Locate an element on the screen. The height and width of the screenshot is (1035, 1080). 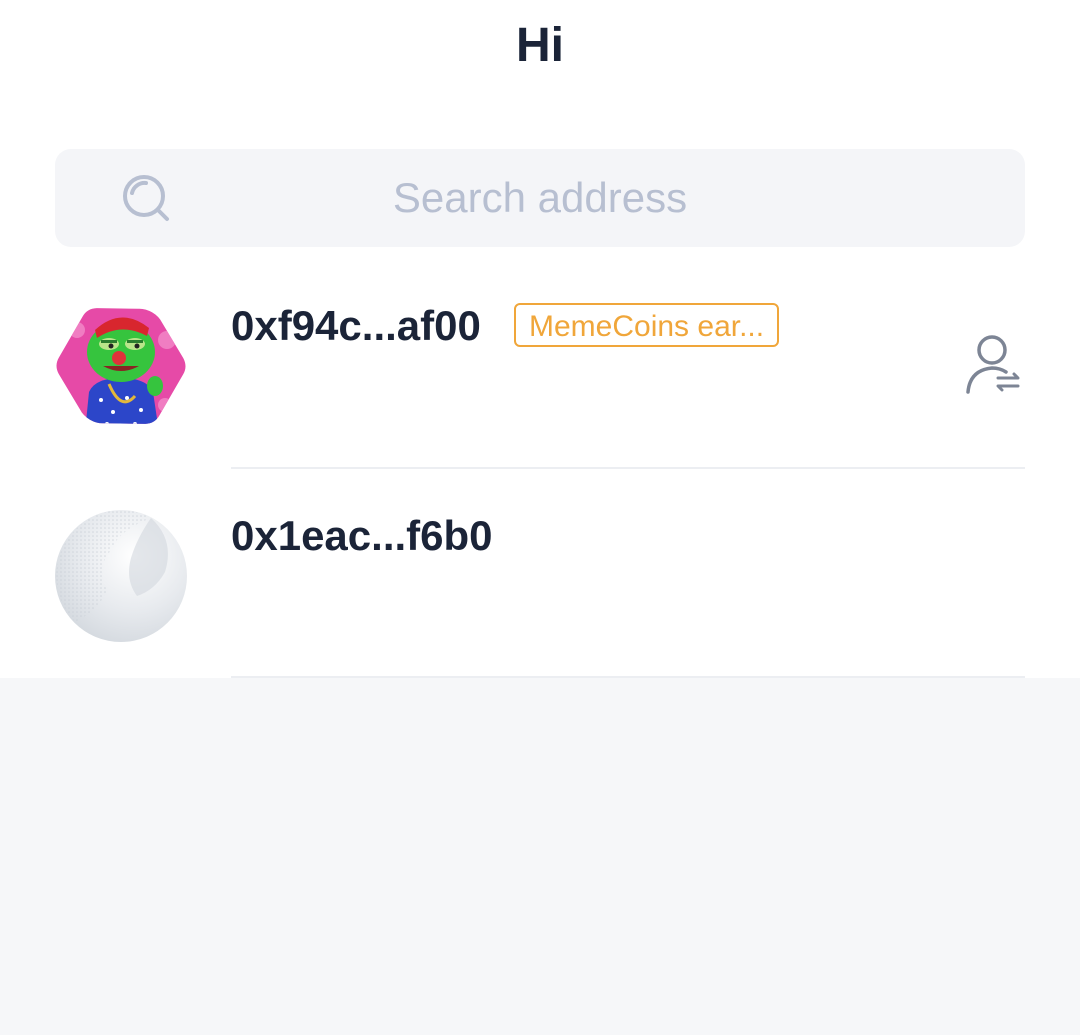
nft-avatar is located at coordinates (121, 366).